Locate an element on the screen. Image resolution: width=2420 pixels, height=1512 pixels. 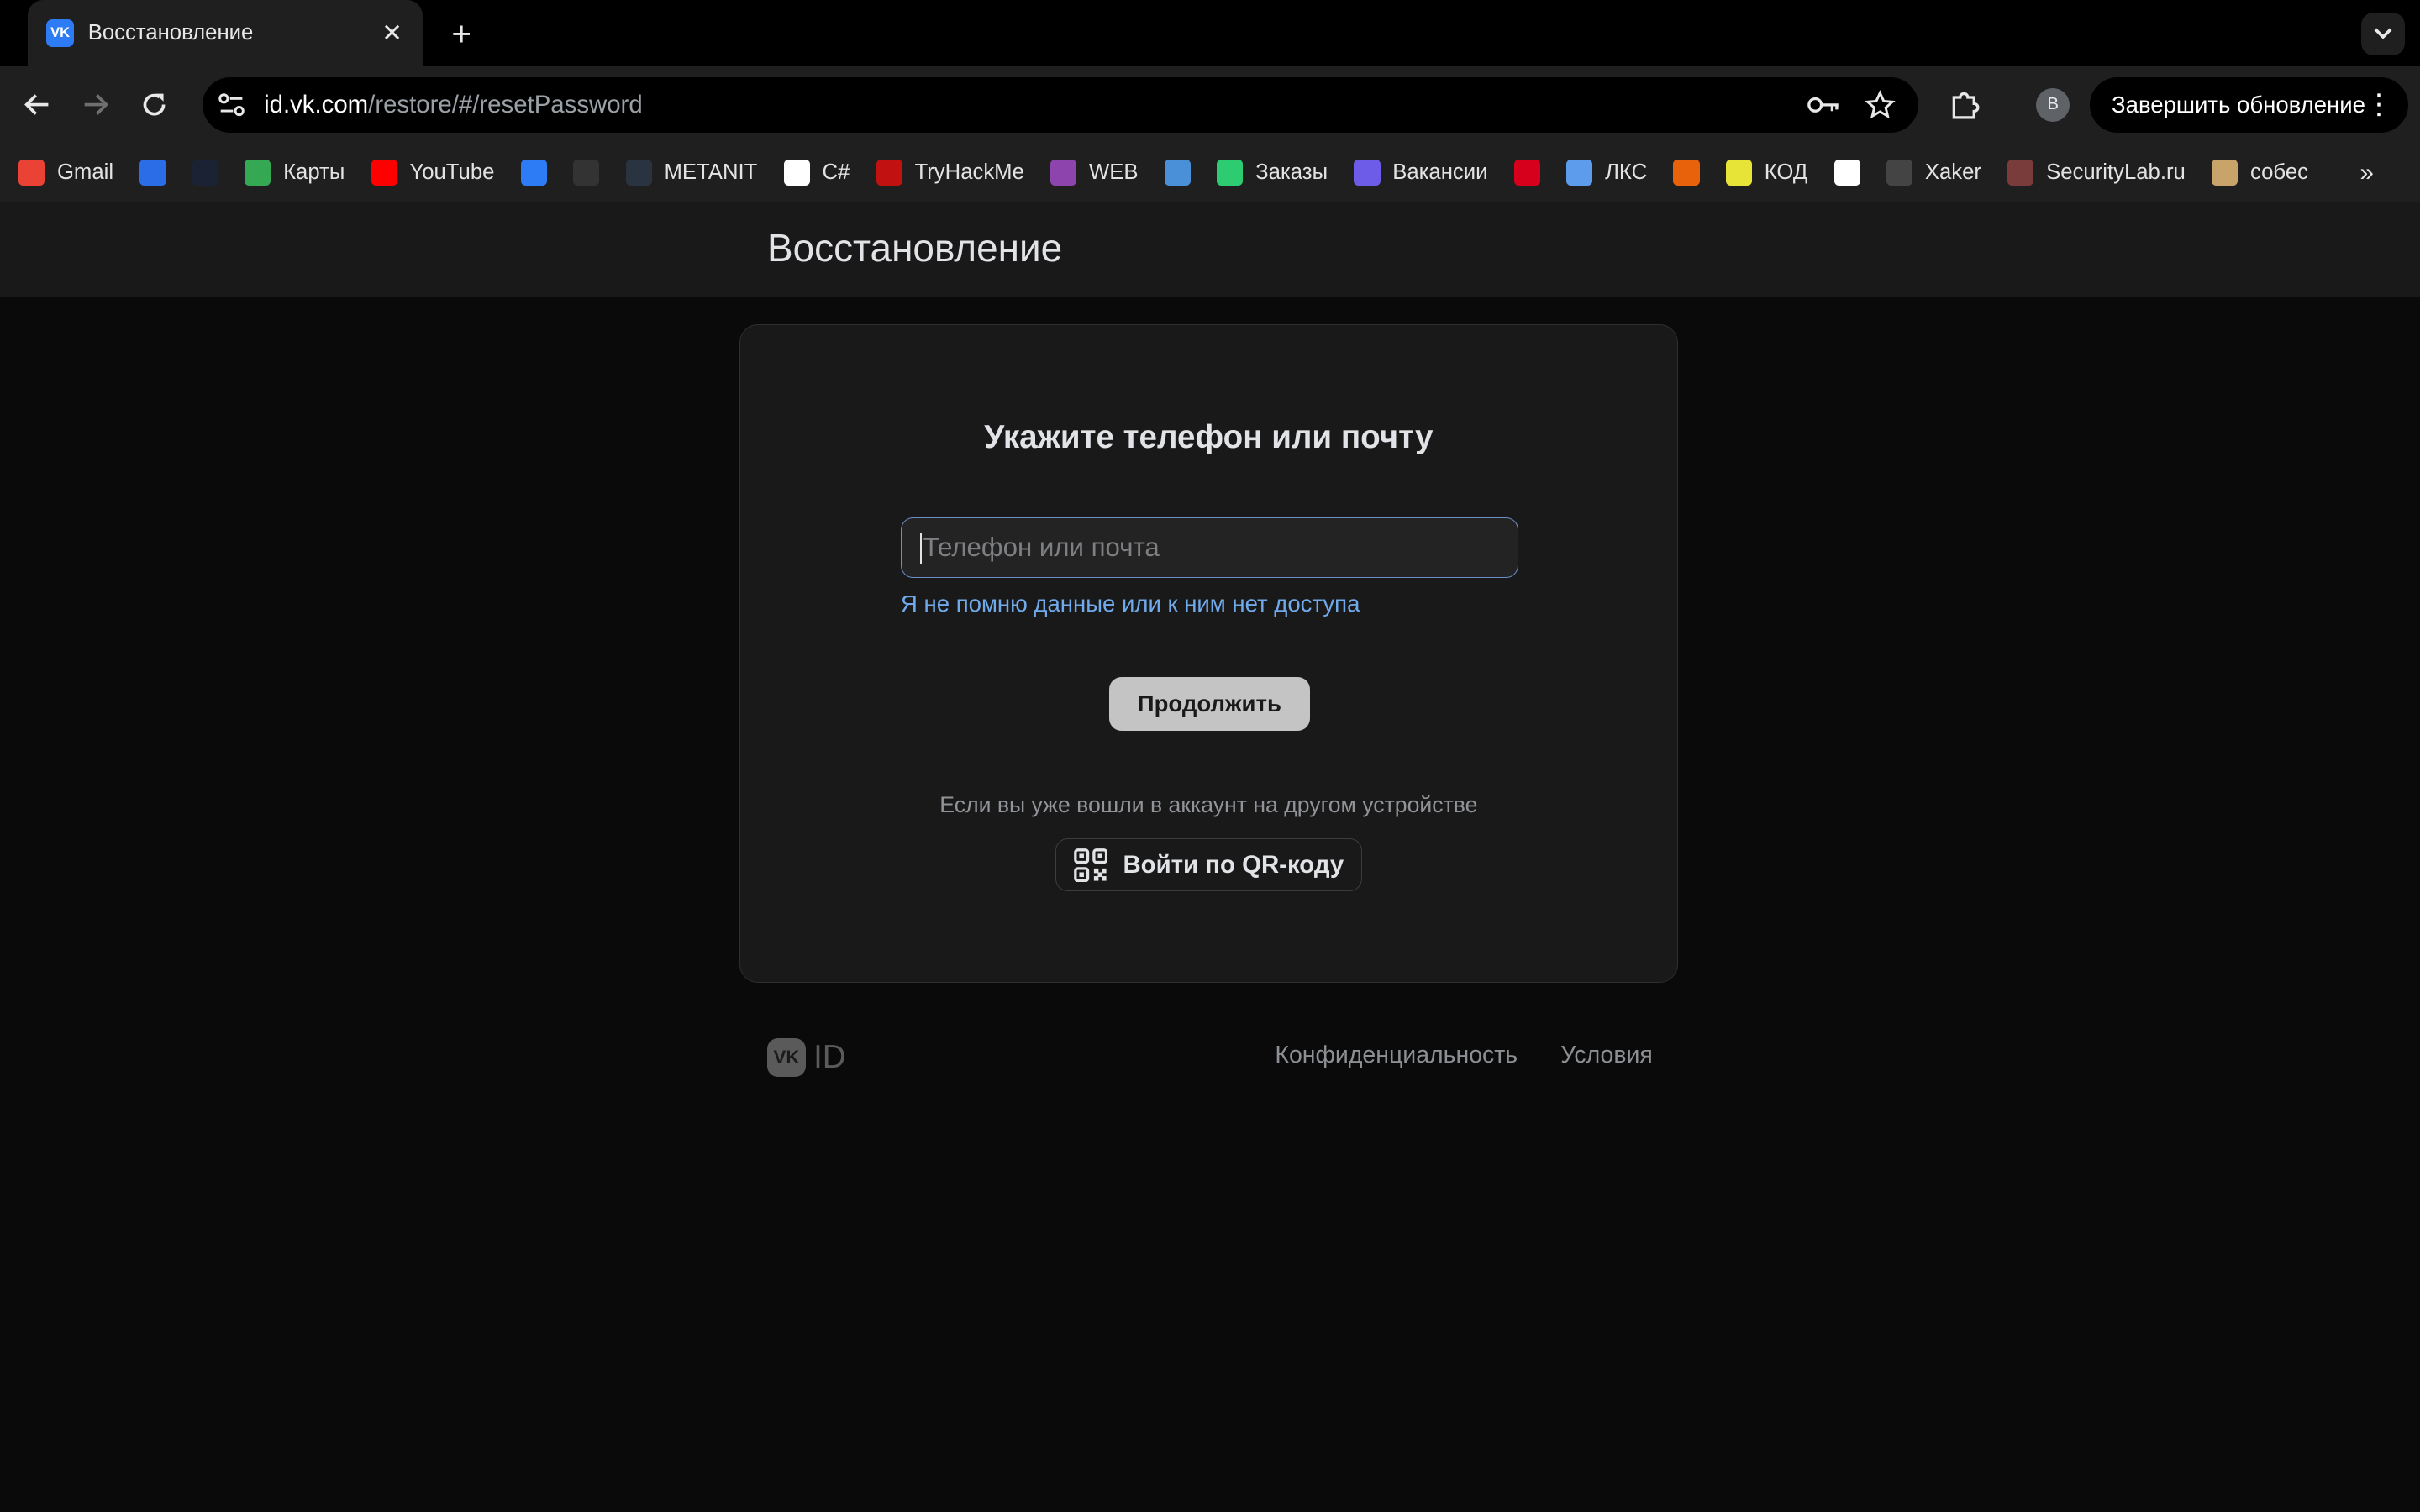
bookmark-item: КОД is located at coordinates (1766, 172).